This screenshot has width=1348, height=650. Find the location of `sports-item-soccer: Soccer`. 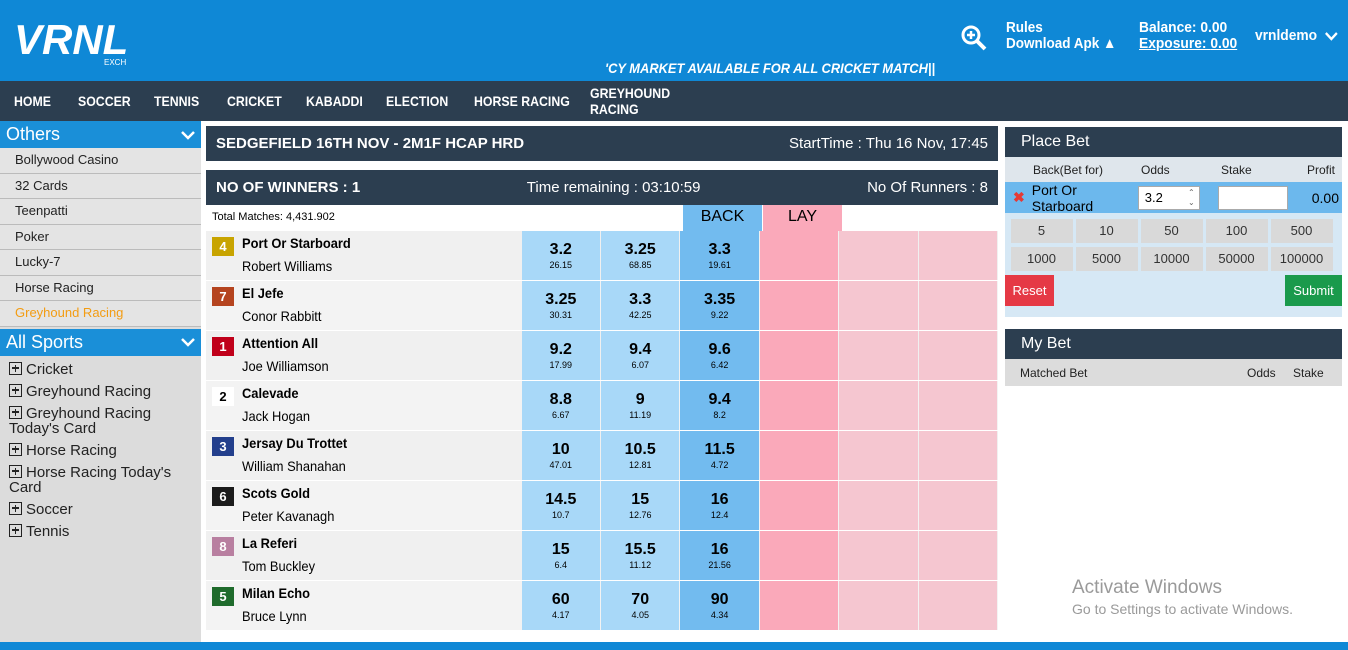

sports-item-soccer: Soccer is located at coordinates (100, 508).